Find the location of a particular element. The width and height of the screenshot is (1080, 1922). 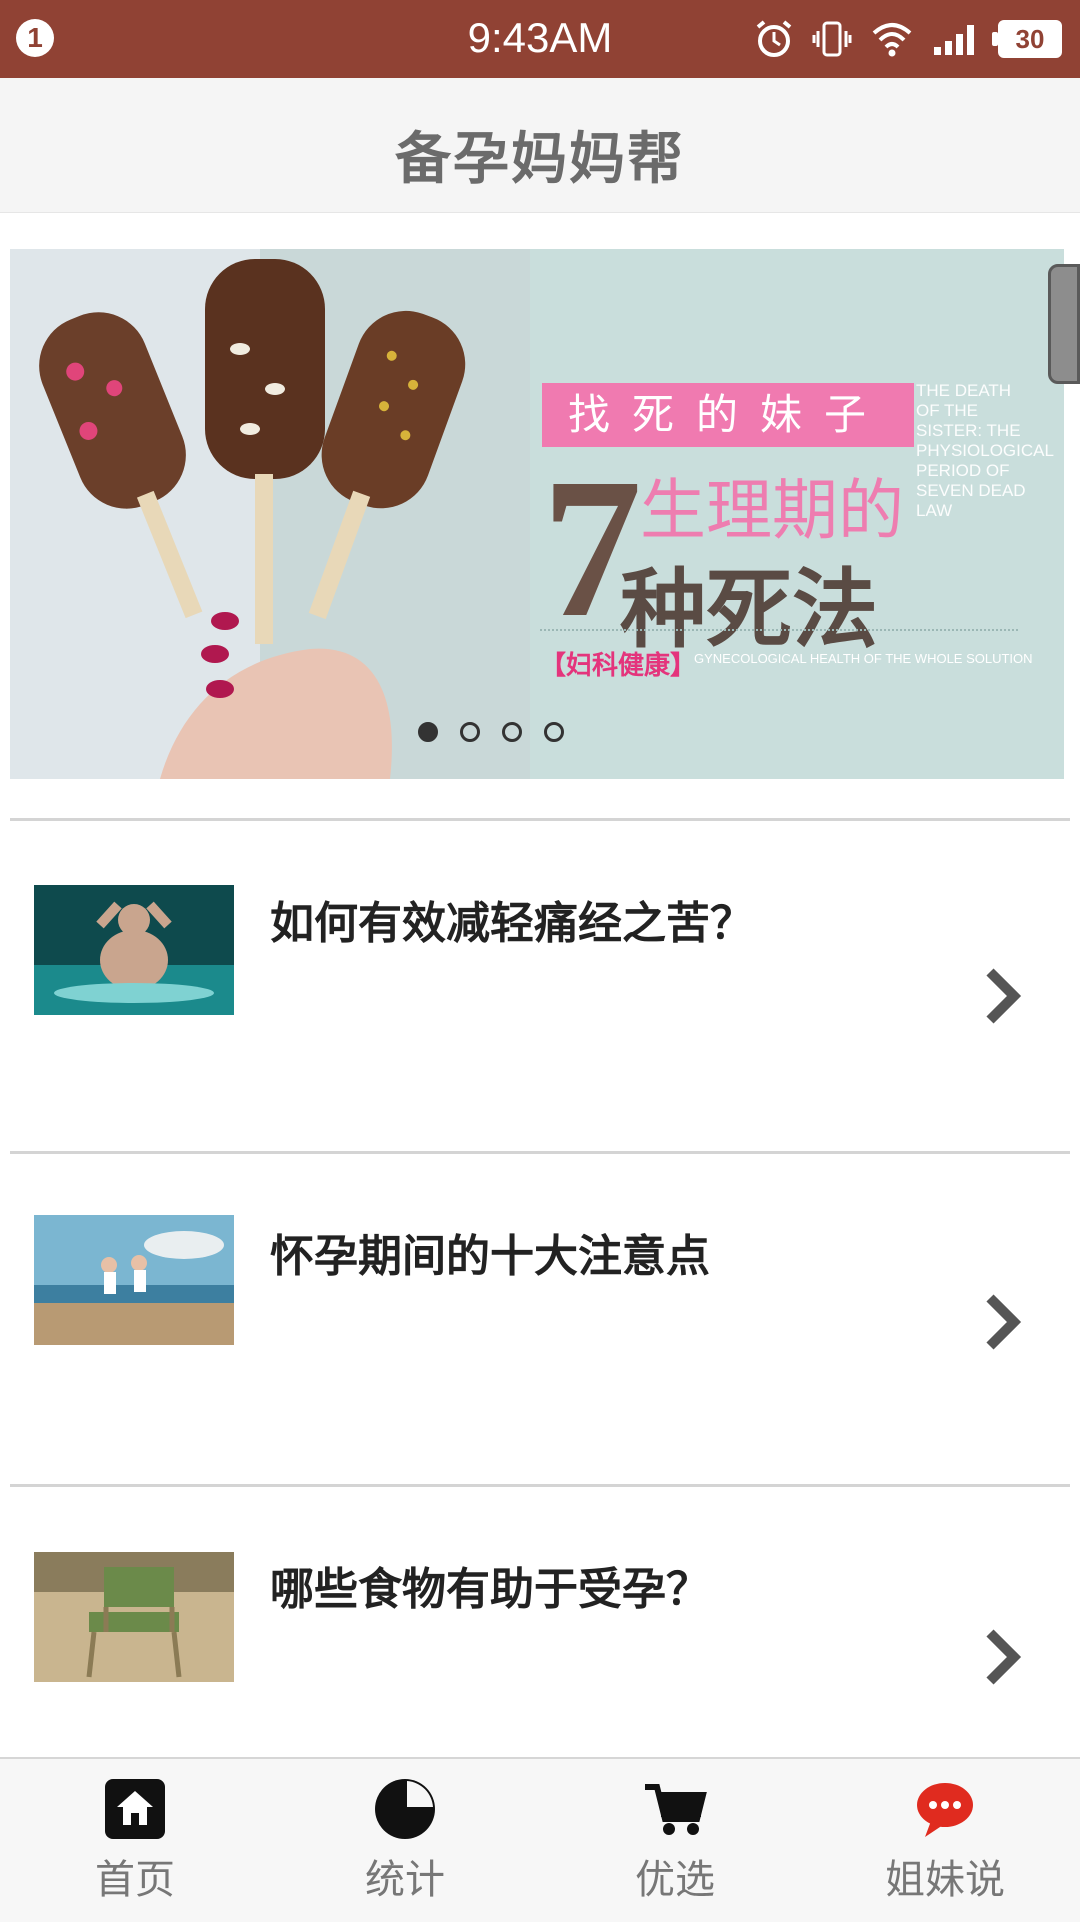

nav-item-shop: 优选 is located at coordinates (675, 1840).